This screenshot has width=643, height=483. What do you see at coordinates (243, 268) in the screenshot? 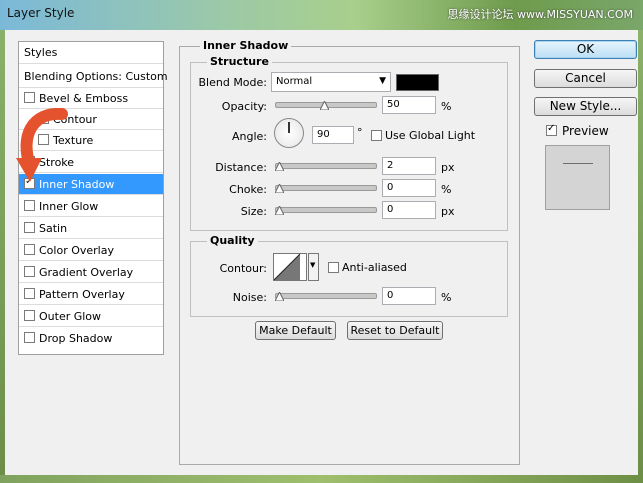
I see `contour-label: Contour:` at bounding box center [243, 268].